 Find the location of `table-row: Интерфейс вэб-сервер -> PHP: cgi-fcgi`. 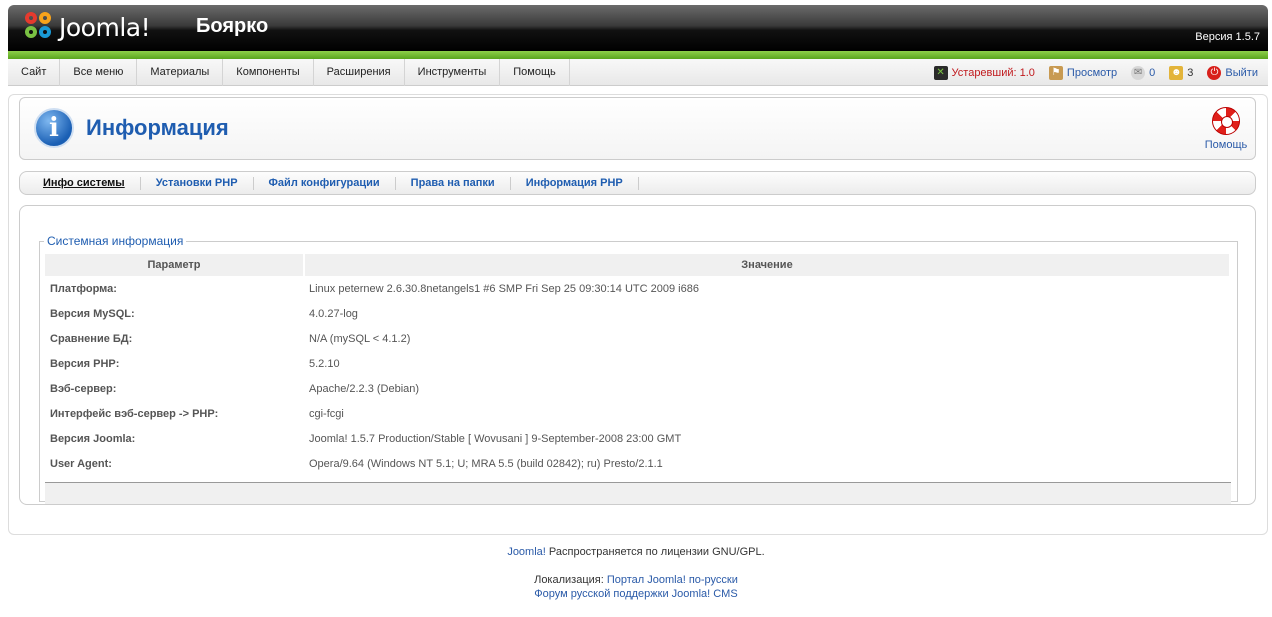

table-row: Интерфейс вэб-сервер -> PHP: cgi-fcgi is located at coordinates (637, 413).